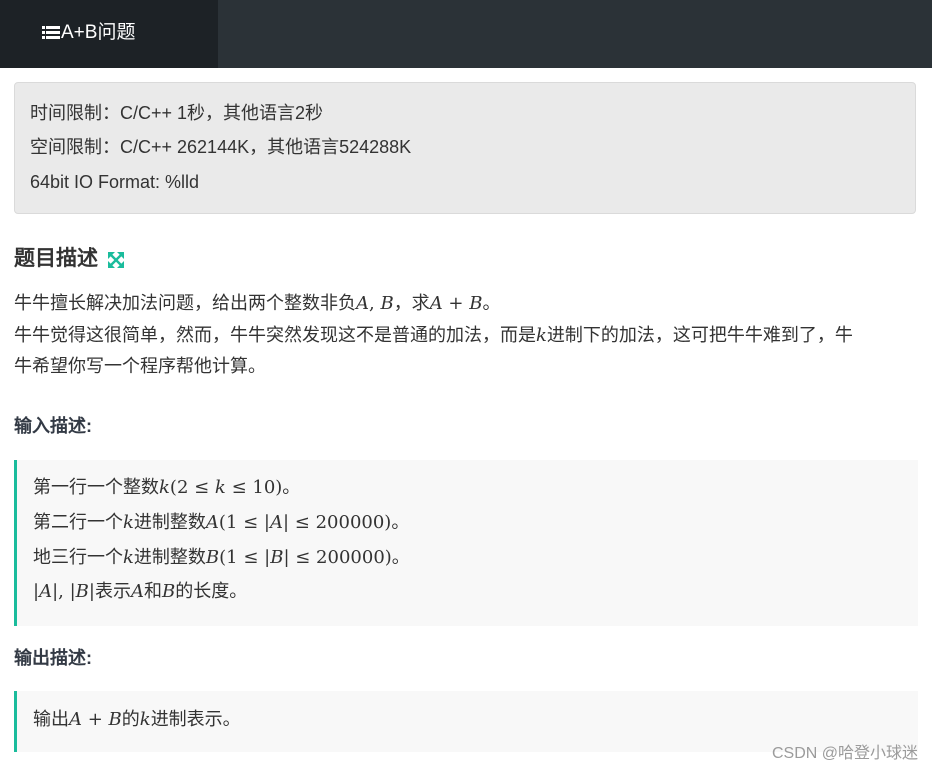 The height and width of the screenshot is (772, 932). What do you see at coordinates (51, 32) in the screenshot?
I see `list-icon` at bounding box center [51, 32].